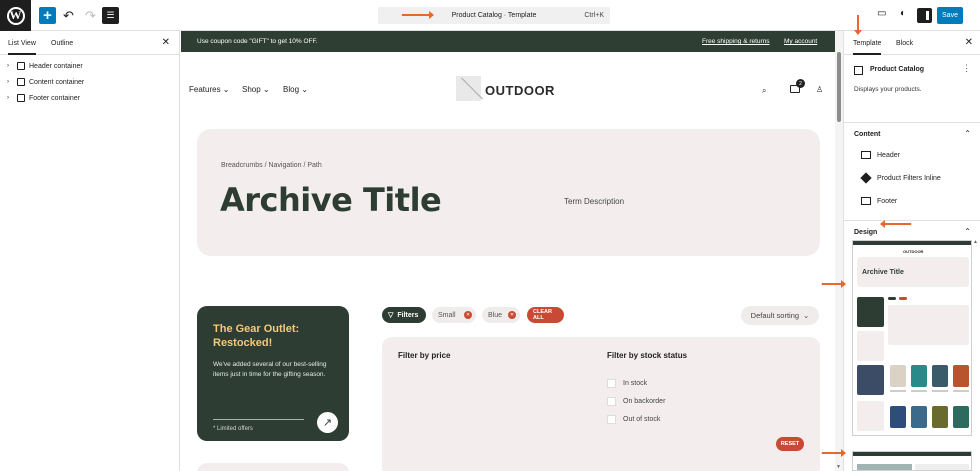 The image size is (980, 471). Describe the element at coordinates (912, 134) in the screenshot. I see `content-section-header: Content ⌃` at that location.